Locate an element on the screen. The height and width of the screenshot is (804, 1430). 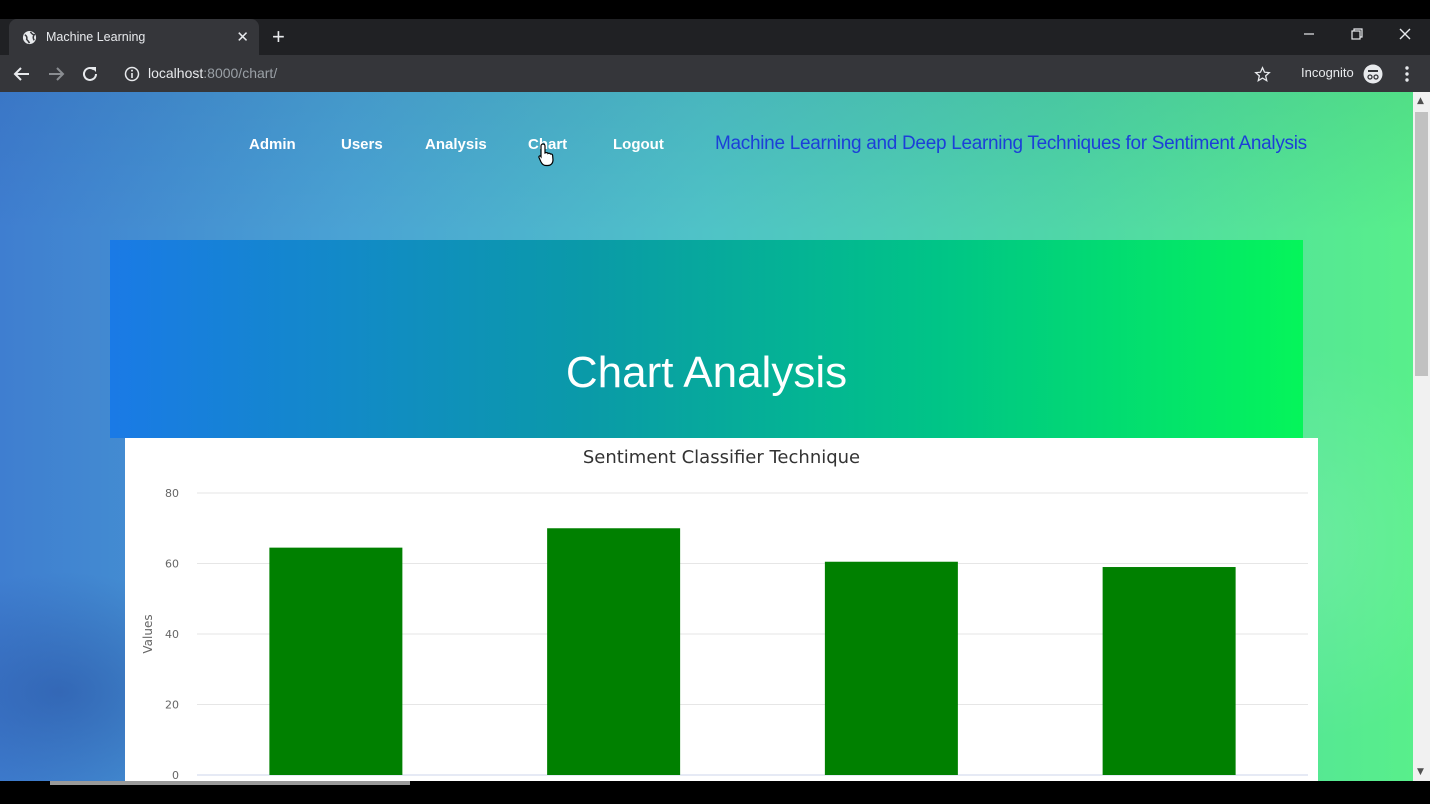
y-tick-label: 40 is located at coordinates (172, 634).